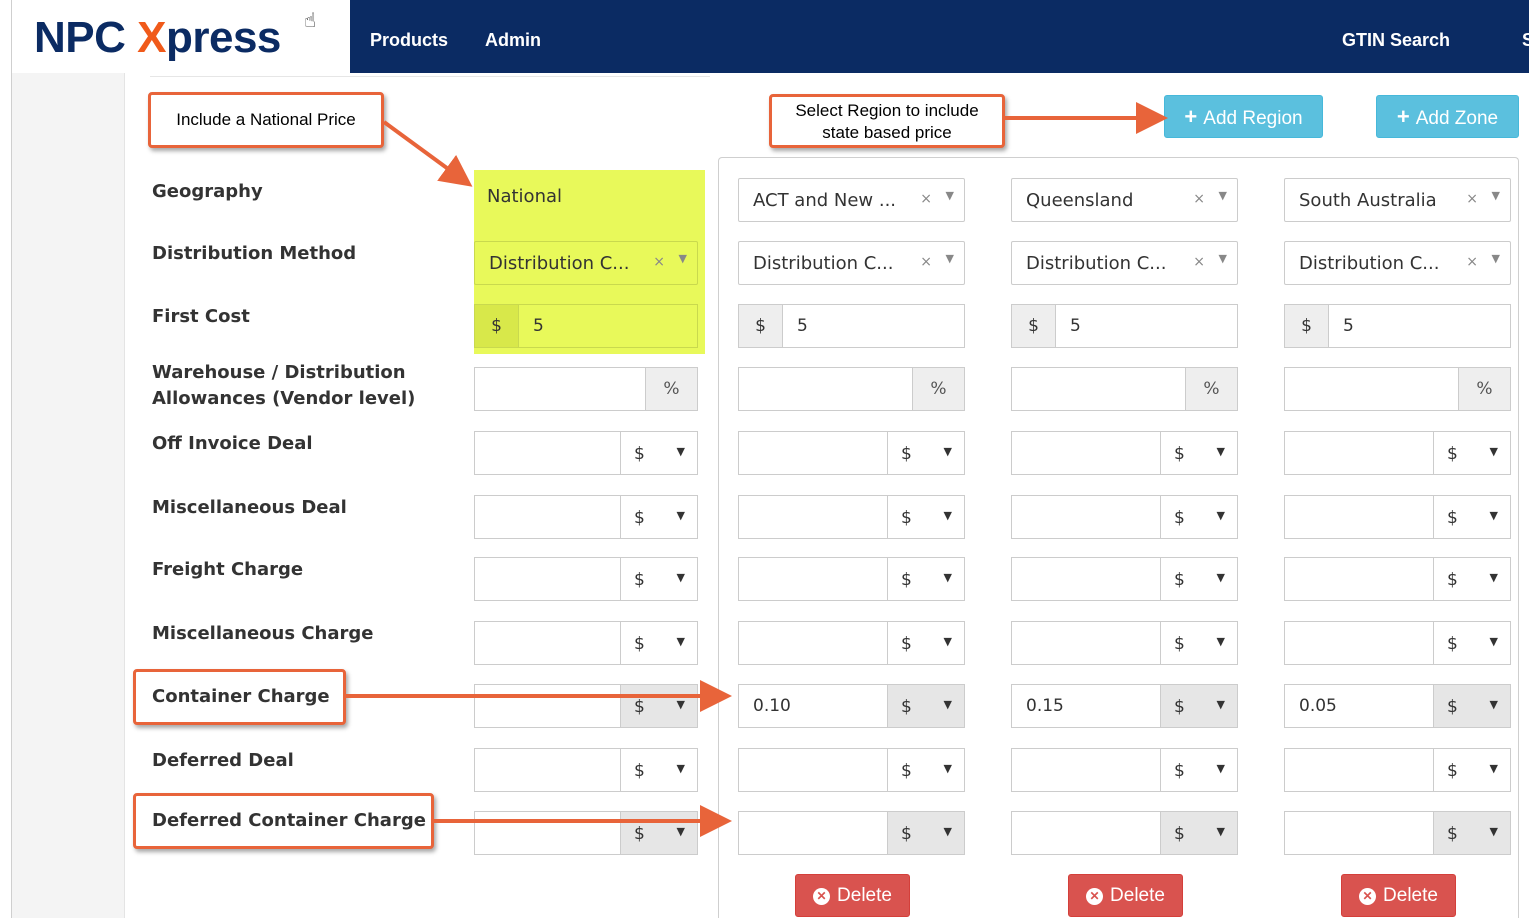 This screenshot has width=1529, height=918. What do you see at coordinates (1397, 200) in the screenshot?
I see `region-geography-select: South Australia × ▼` at bounding box center [1397, 200].